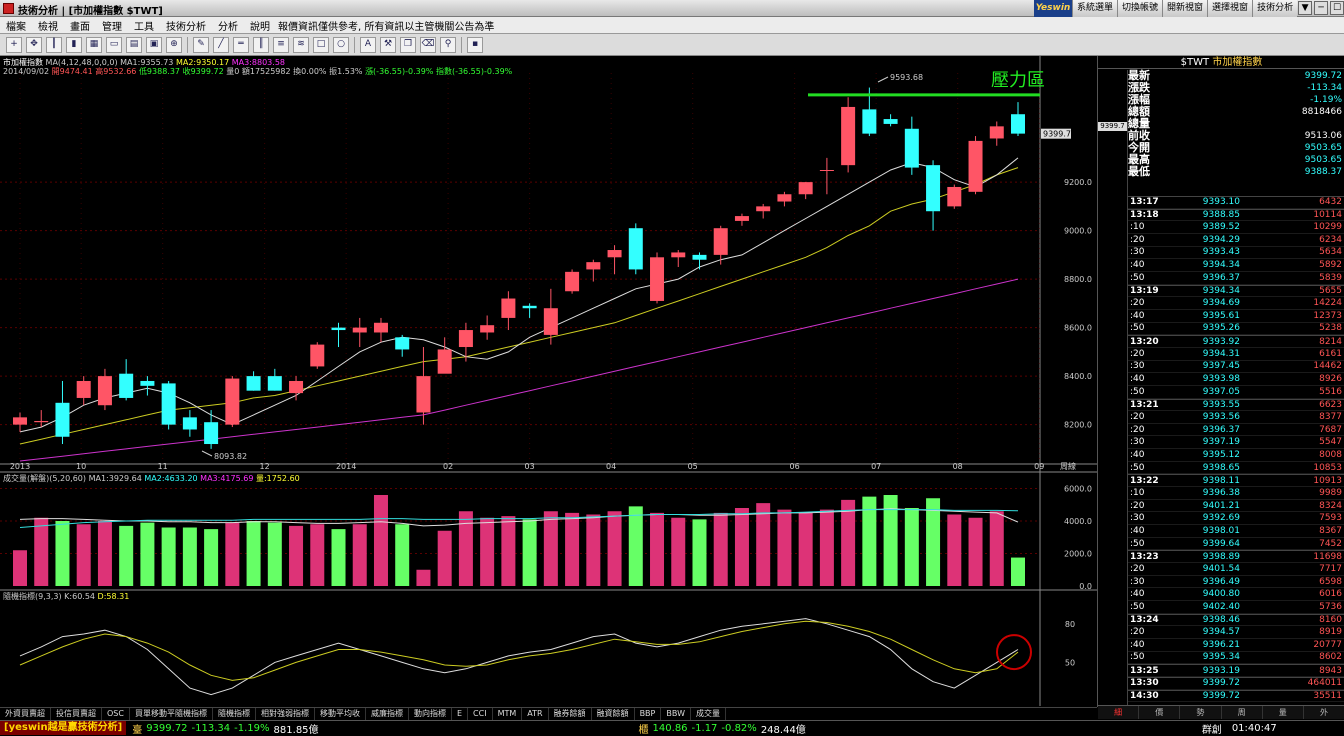 The height and width of the screenshot is (736, 1344). What do you see at coordinates (1230, 8) in the screenshot?
I see `select-window-button: 選擇視窗` at bounding box center [1230, 8].